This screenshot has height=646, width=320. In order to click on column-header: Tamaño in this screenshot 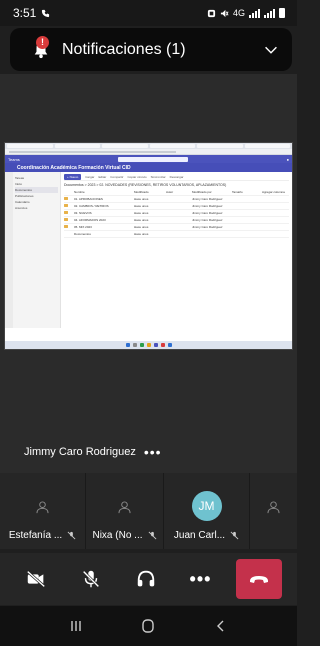, I will do `click(237, 192)`.